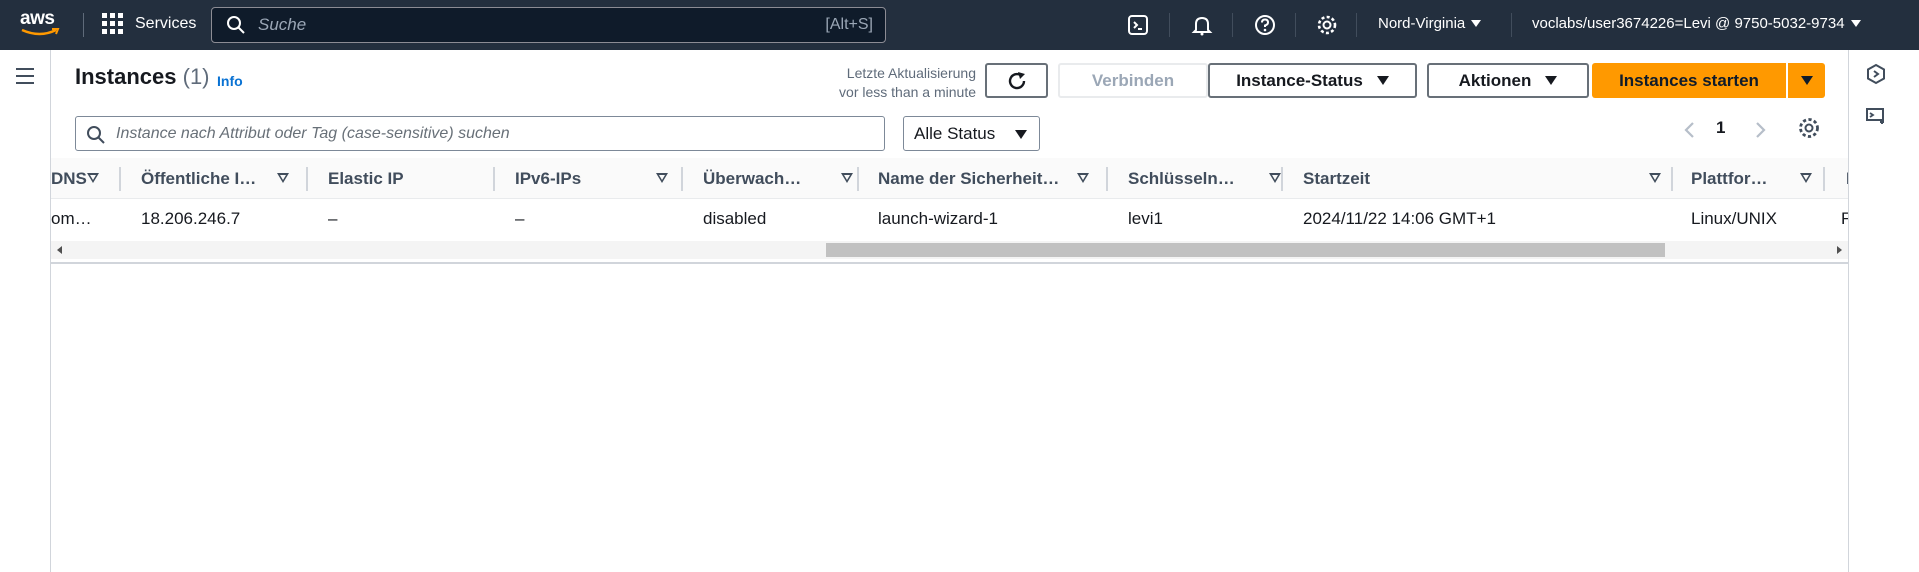 This screenshot has width=1919, height=572. What do you see at coordinates (1690, 130) in the screenshot?
I see `previous-page-icon` at bounding box center [1690, 130].